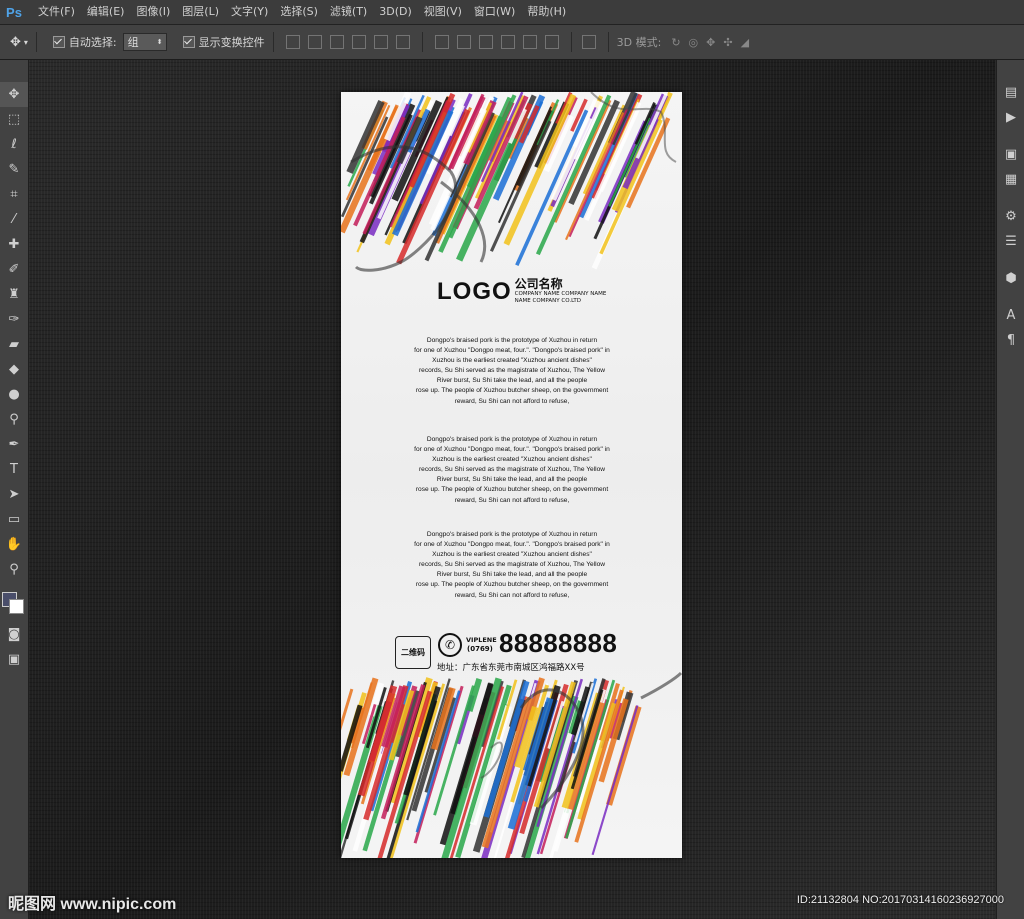  Describe the element at coordinates (14, 244) in the screenshot. I see `healing-icon: ✚` at that location.